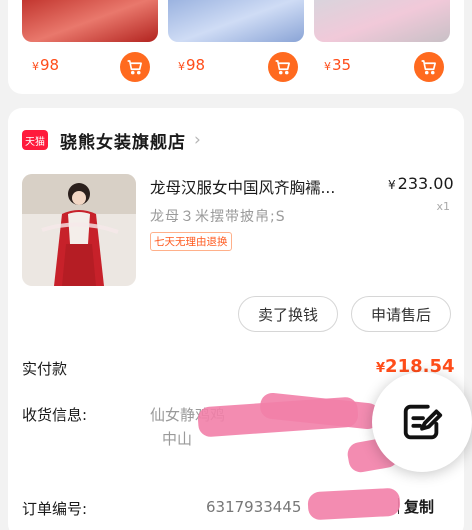  I want to click on product-sku: 龙母３米摆带披帛;S, so click(218, 217).